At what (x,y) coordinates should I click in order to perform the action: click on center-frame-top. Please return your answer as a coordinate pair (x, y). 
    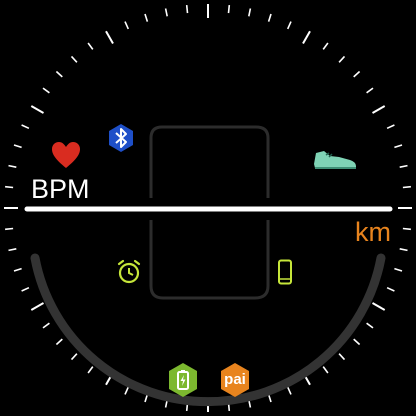
    Looking at the image, I should click on (209, 161).